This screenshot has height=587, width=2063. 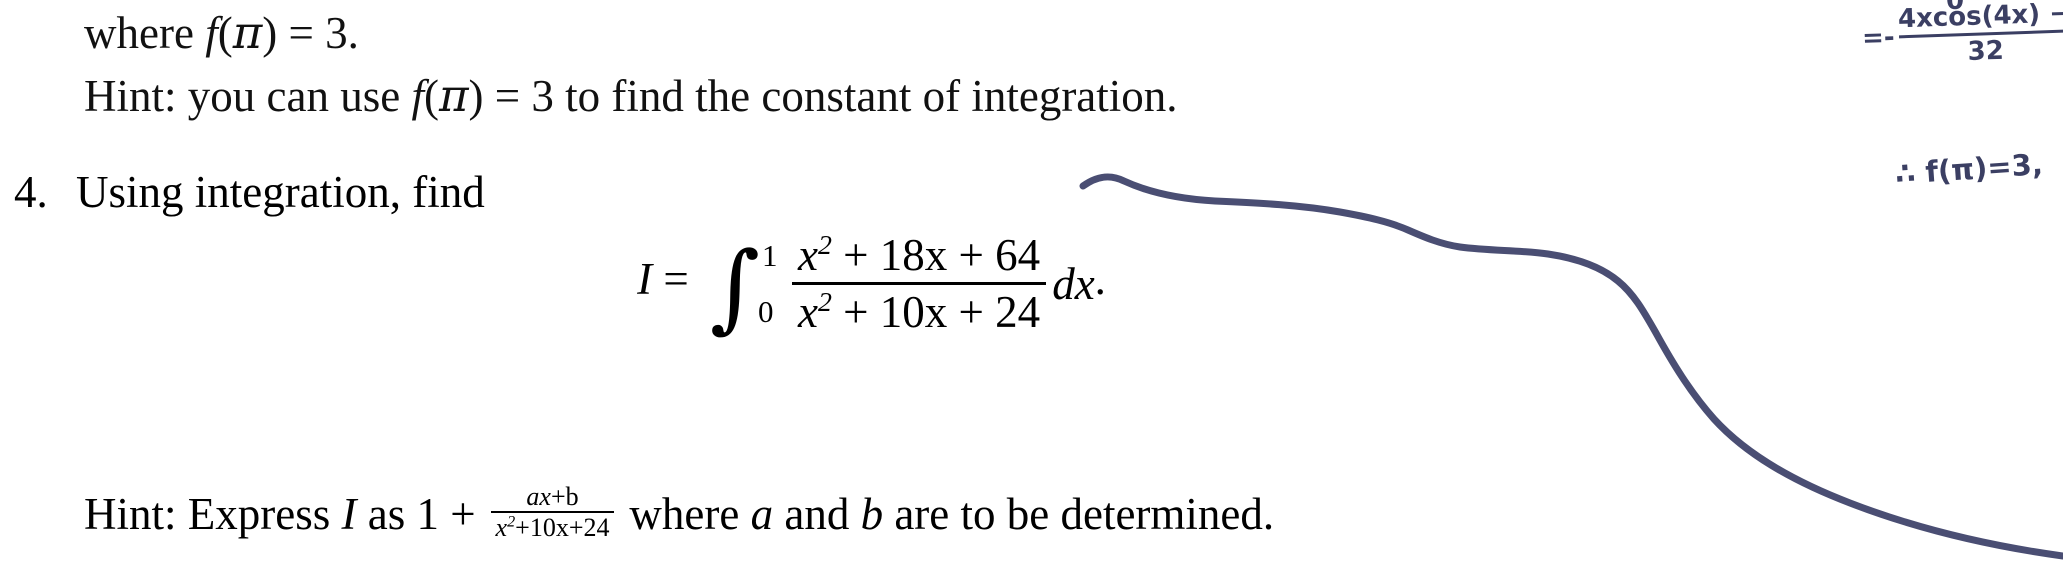 I want to click on numerator-plus-b: +b, so click(x=564, y=496).